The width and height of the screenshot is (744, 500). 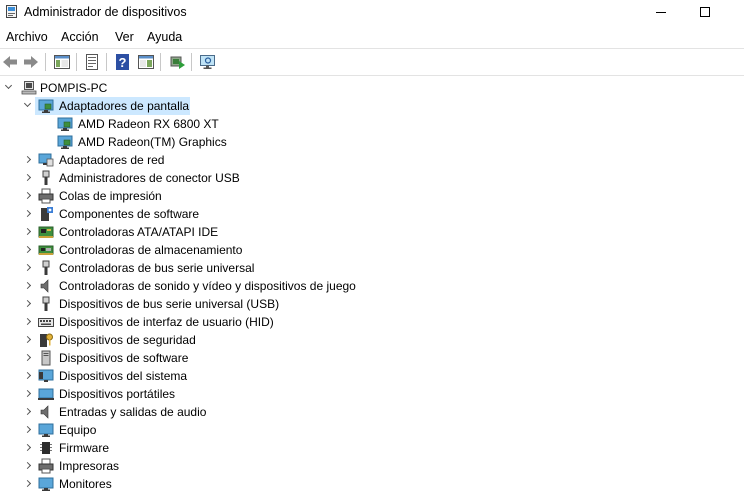 What do you see at coordinates (372, 62) in the screenshot?
I see `toolbar: ?` at bounding box center [372, 62].